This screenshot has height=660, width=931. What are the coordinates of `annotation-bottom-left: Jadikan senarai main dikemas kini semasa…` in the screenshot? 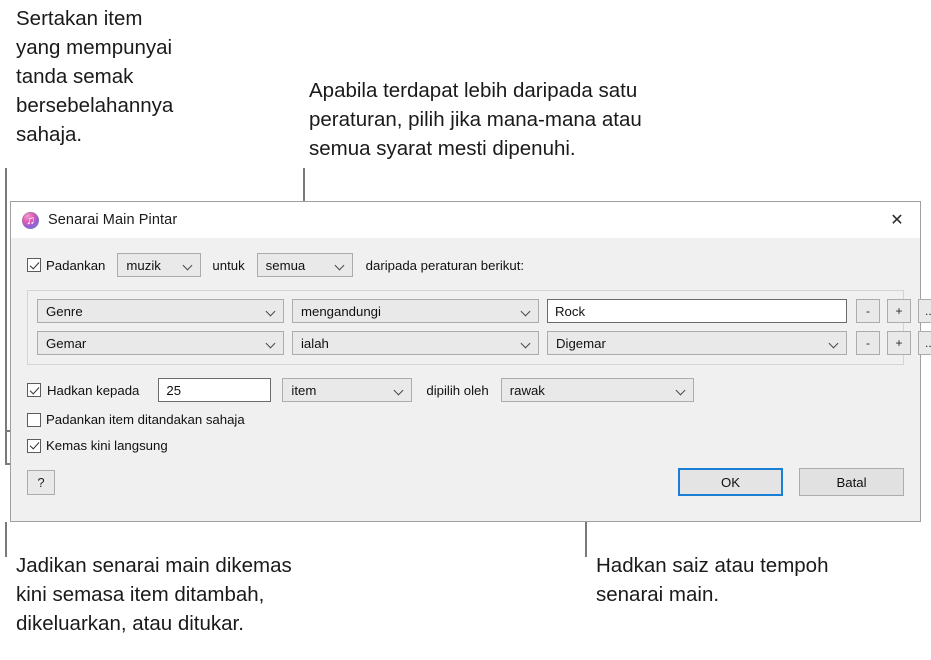 It's located at (154, 594).